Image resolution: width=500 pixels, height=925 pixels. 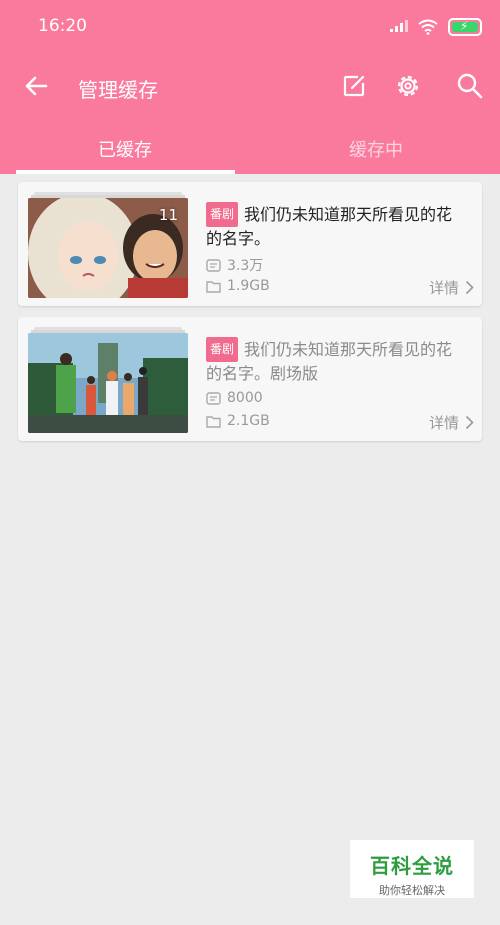 What do you see at coordinates (465, 27) in the screenshot?
I see `battery-icon: ⚡` at bounding box center [465, 27].